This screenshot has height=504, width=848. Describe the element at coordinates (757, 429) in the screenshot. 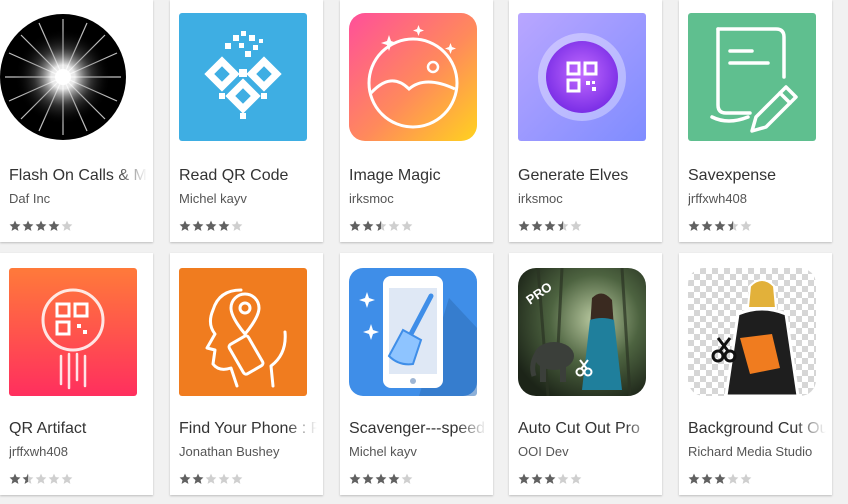

I see `app-title: Background Cut Out` at that location.